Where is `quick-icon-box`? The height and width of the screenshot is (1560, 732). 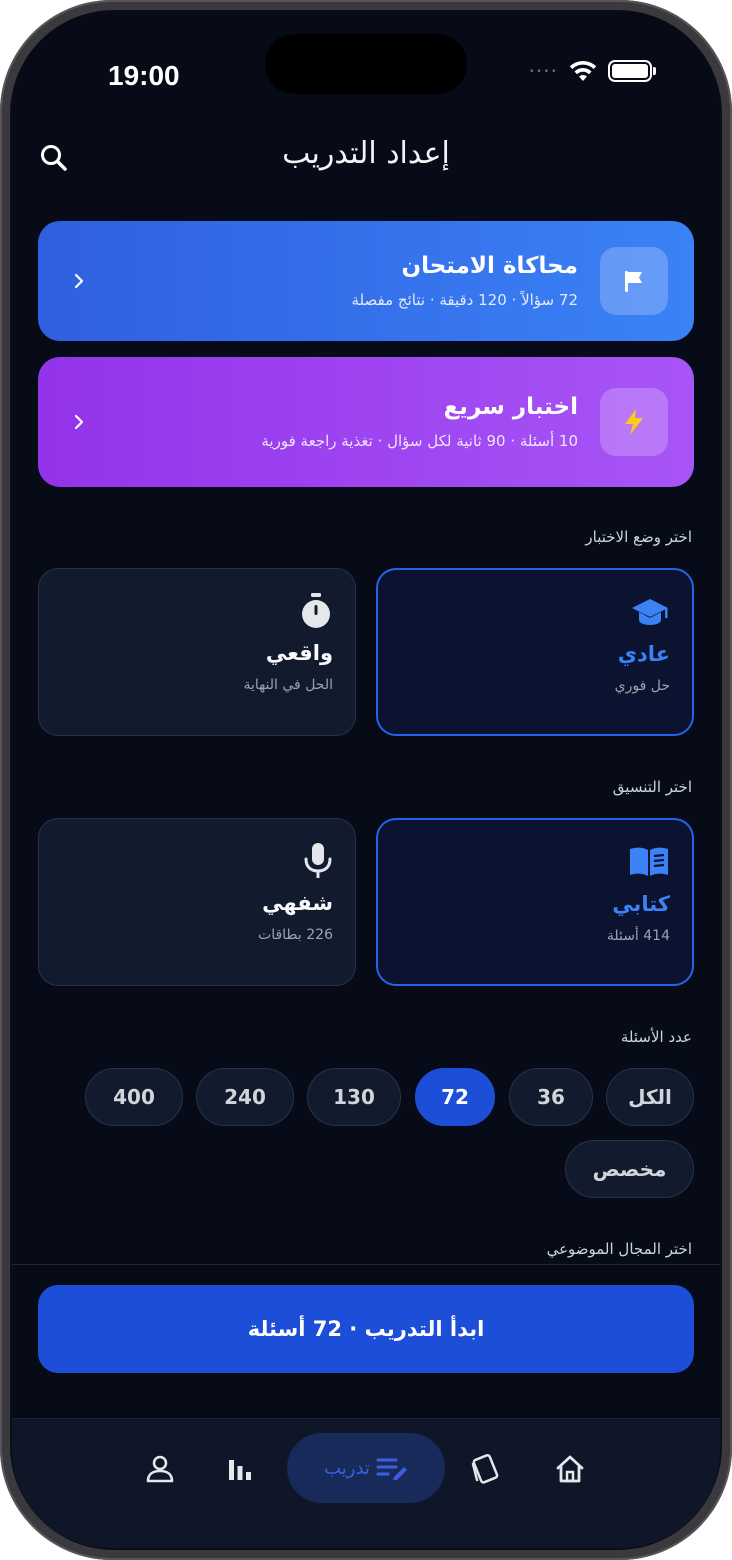
quick-icon-box is located at coordinates (634, 422).